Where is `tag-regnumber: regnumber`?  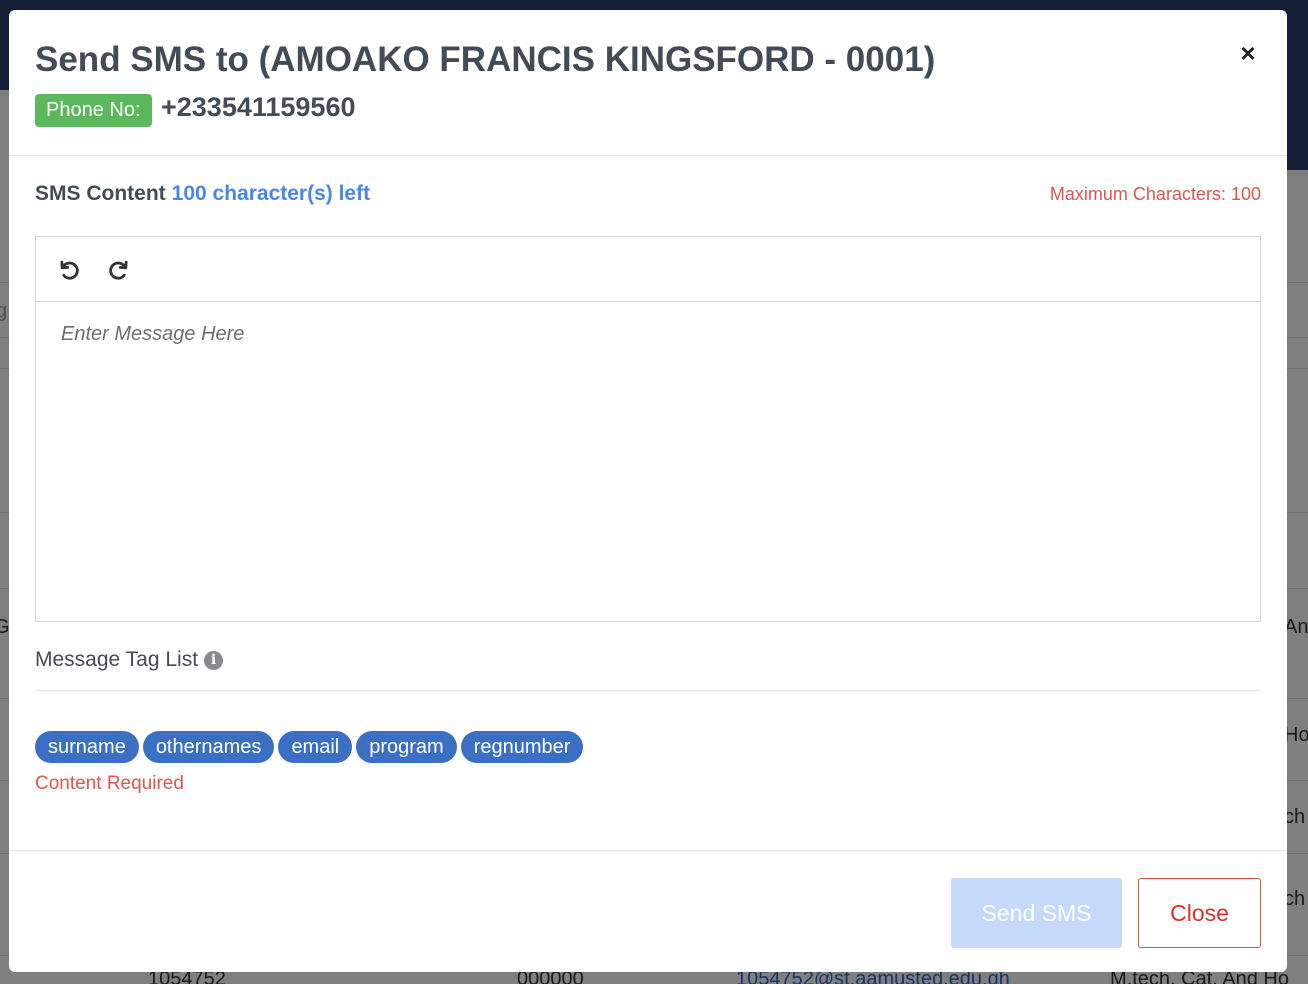
tag-regnumber: regnumber is located at coordinates (522, 747).